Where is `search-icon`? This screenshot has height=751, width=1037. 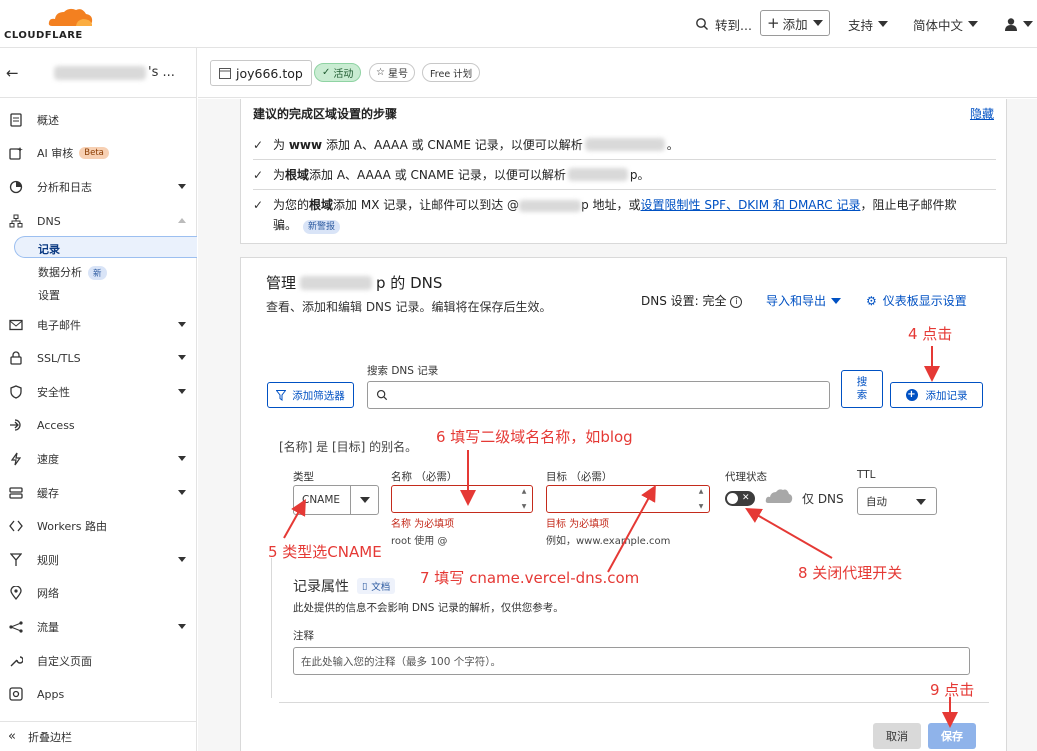
search-icon is located at coordinates (702, 24).